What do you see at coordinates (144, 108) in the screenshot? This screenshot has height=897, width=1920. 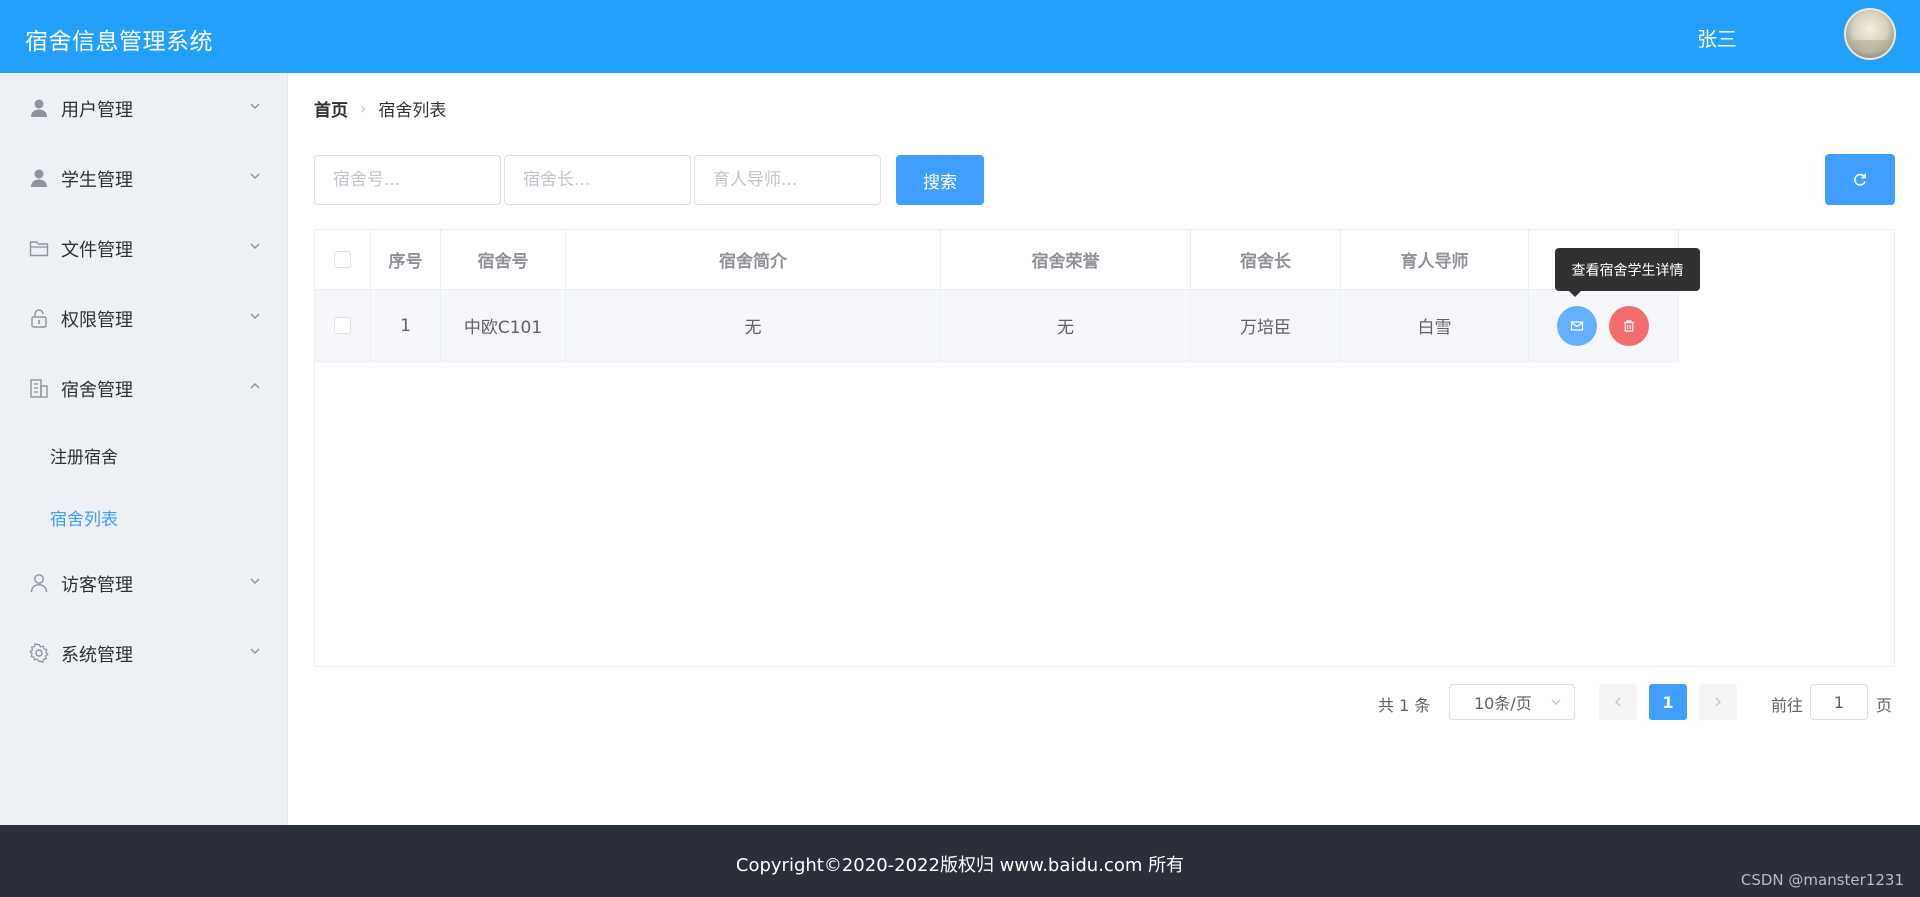 I see `sidebar-item-user-management: 用户管理` at bounding box center [144, 108].